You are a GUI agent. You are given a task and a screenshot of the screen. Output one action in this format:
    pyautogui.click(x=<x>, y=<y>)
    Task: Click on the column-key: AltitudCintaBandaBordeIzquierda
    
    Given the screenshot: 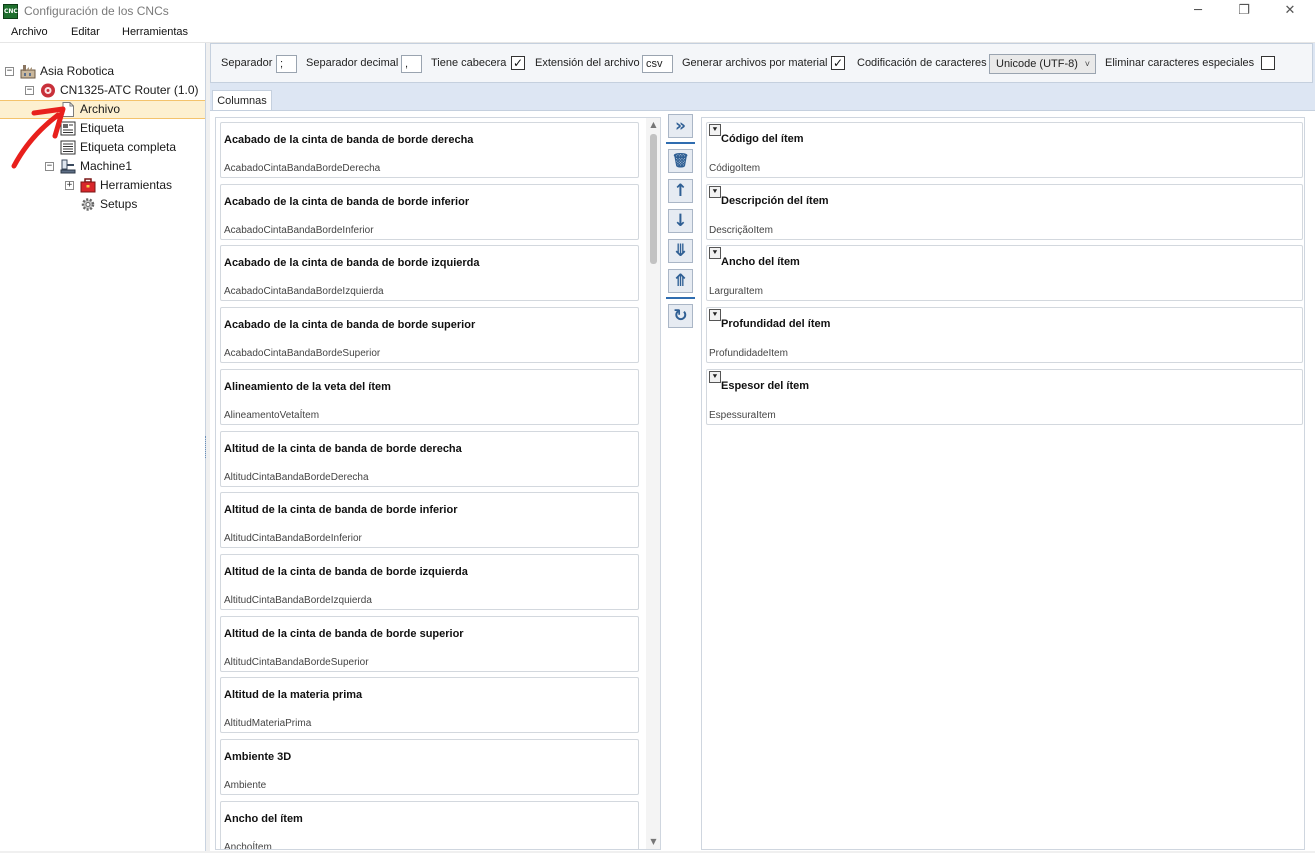 What is the action you would take?
    pyautogui.click(x=298, y=600)
    